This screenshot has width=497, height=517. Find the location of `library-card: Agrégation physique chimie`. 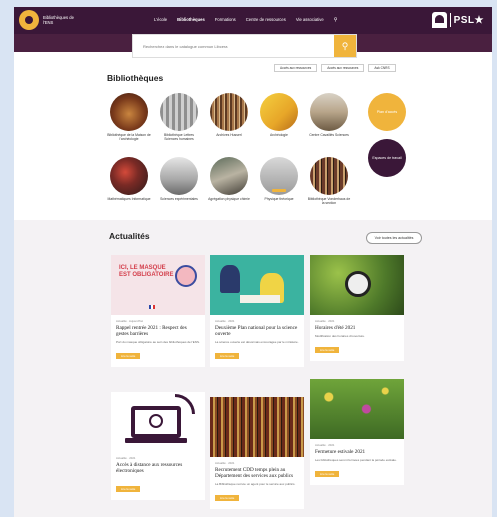

library-card: Agrégation physique chimie is located at coordinates (229, 179).